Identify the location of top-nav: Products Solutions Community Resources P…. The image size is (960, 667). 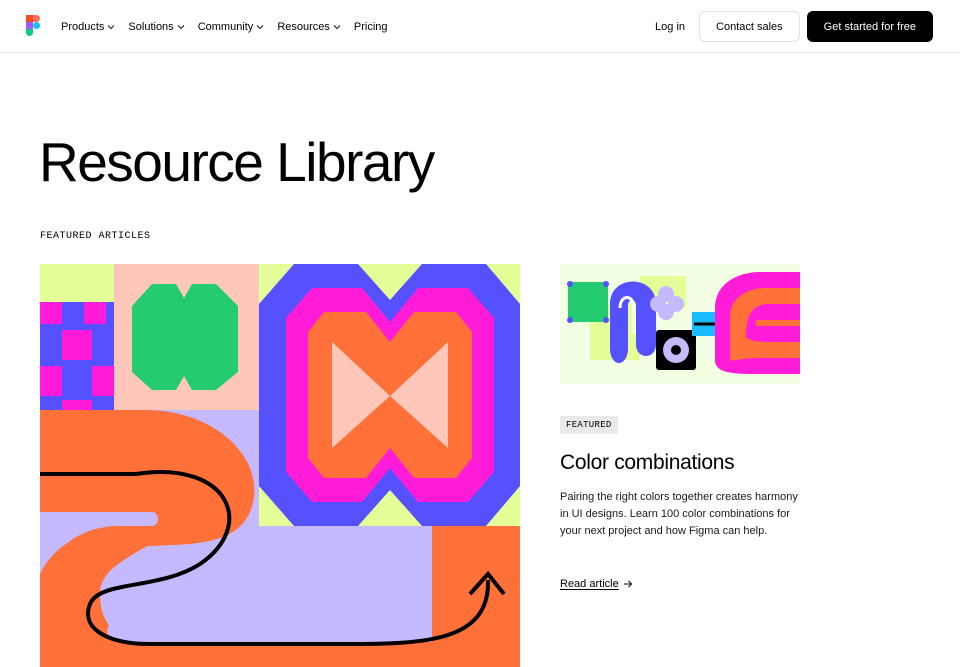
(480, 26).